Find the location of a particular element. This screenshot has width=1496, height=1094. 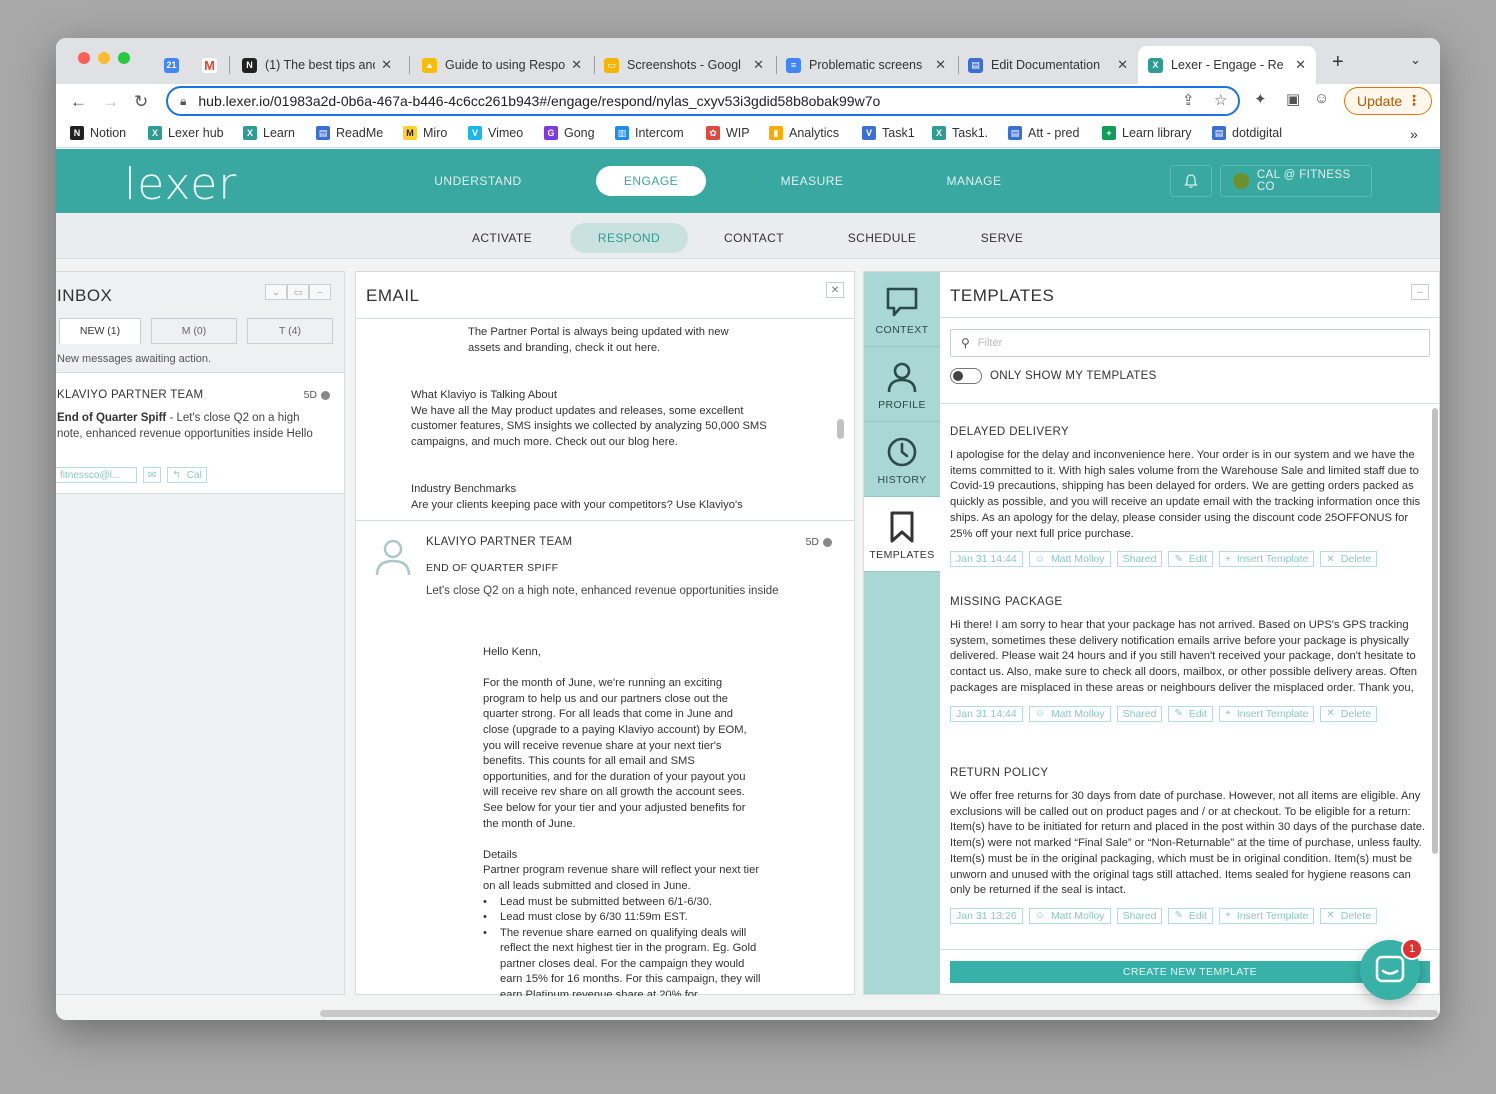

vimeo-icon: V is located at coordinates (869, 133).